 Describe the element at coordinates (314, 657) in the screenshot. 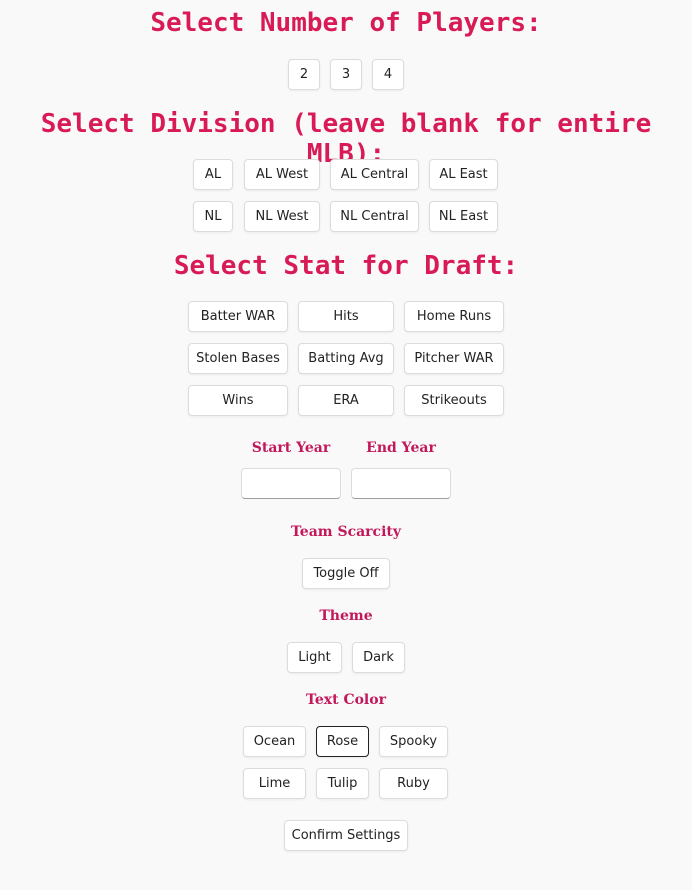

I see `theme-light-button: Light` at that location.